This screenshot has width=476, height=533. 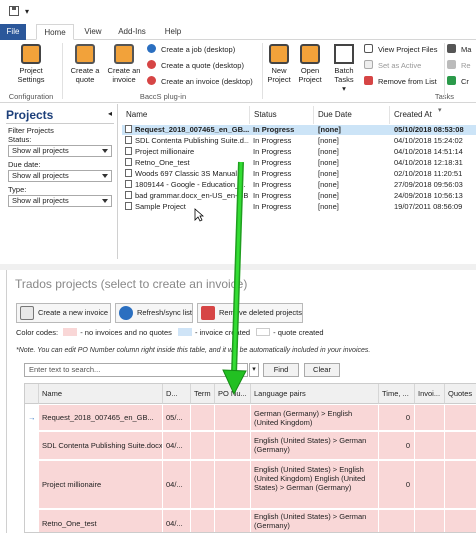 What do you see at coordinates (408, 49) in the screenshot?
I see `view-project-files-label: View Project Files` at bounding box center [408, 49].